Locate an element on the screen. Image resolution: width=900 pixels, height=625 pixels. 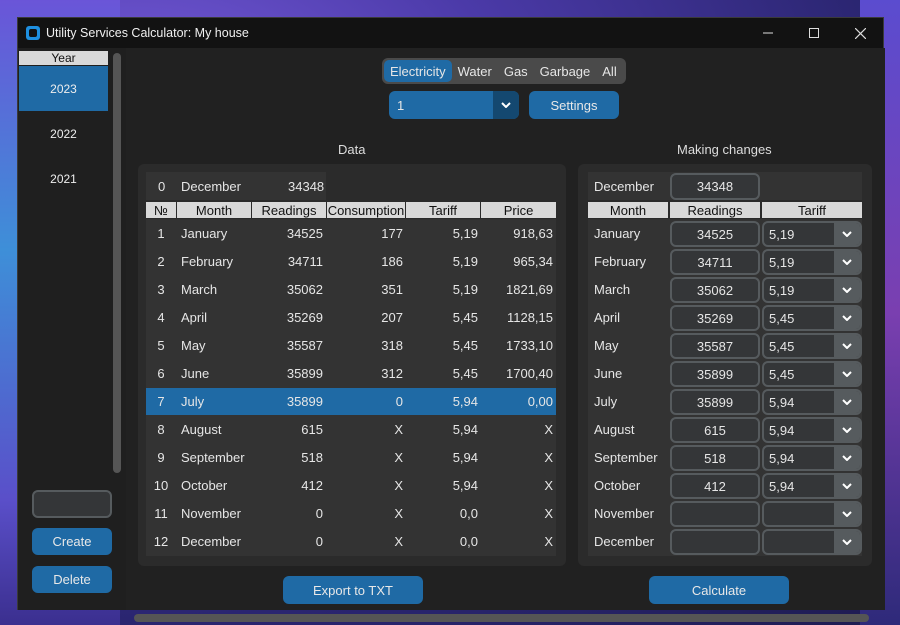
table-row: 12 December 0 X 0,0 X is located at coordinates (352, 541).